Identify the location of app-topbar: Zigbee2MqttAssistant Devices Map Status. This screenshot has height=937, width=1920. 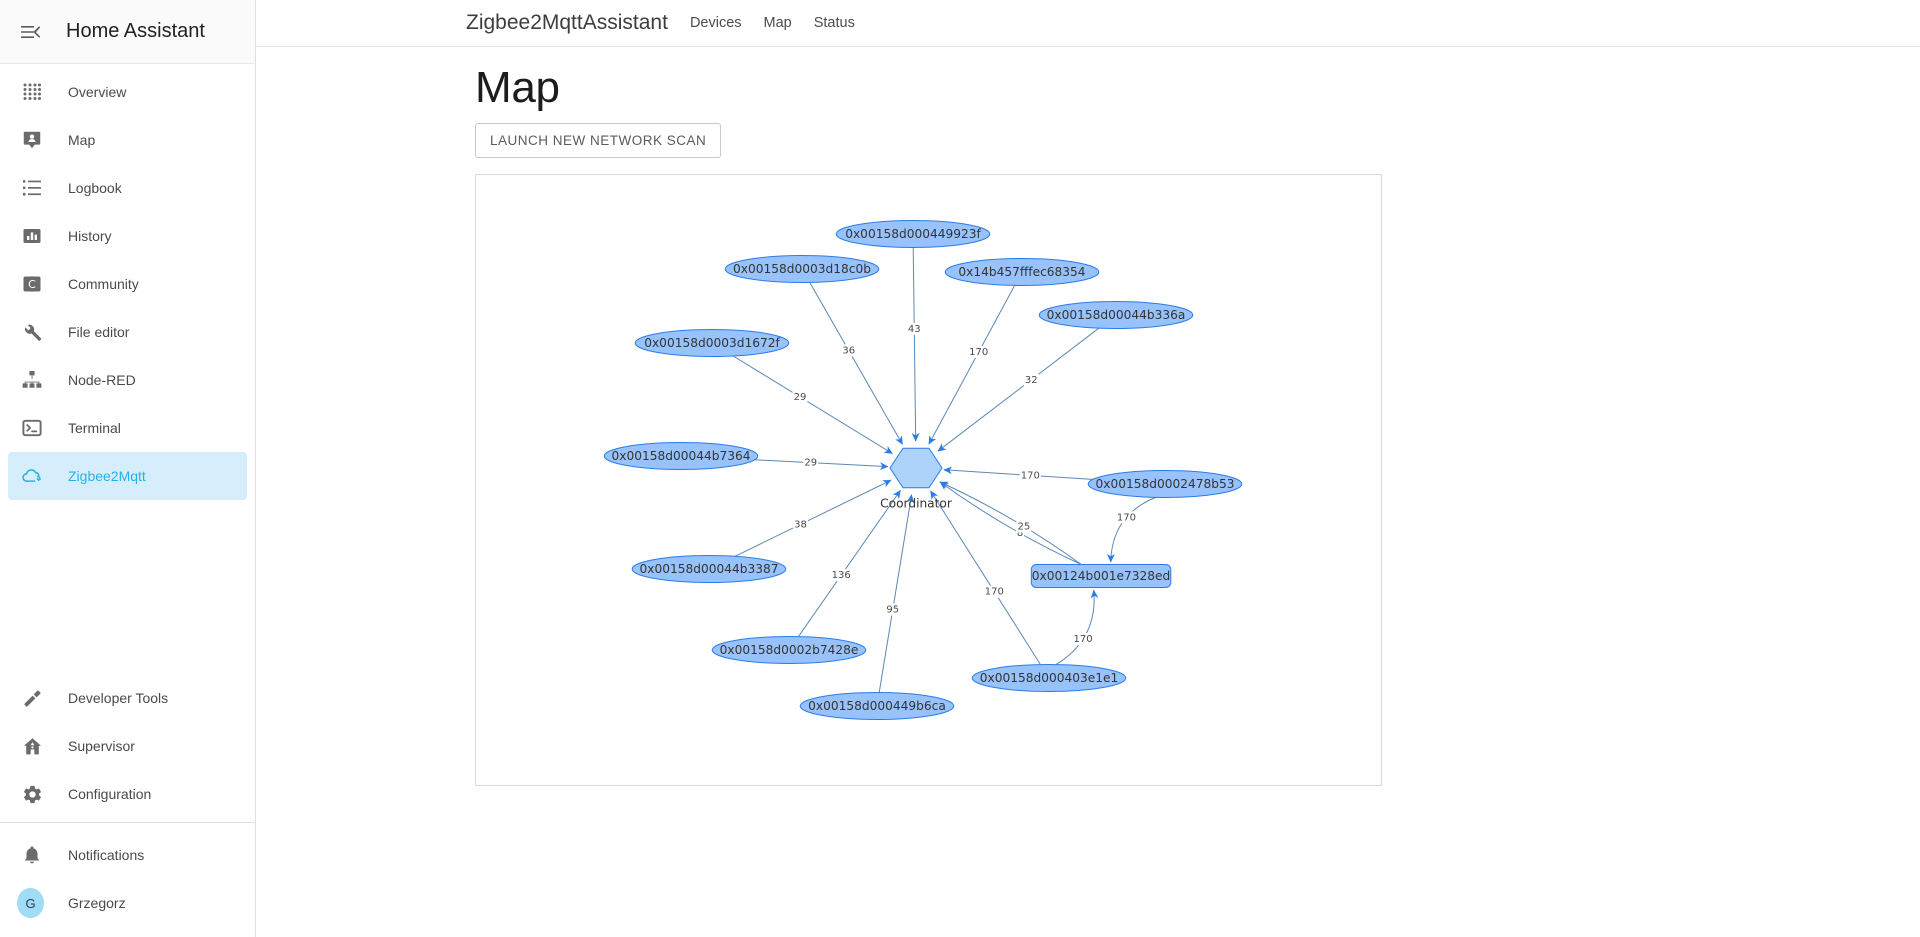
(1088, 23).